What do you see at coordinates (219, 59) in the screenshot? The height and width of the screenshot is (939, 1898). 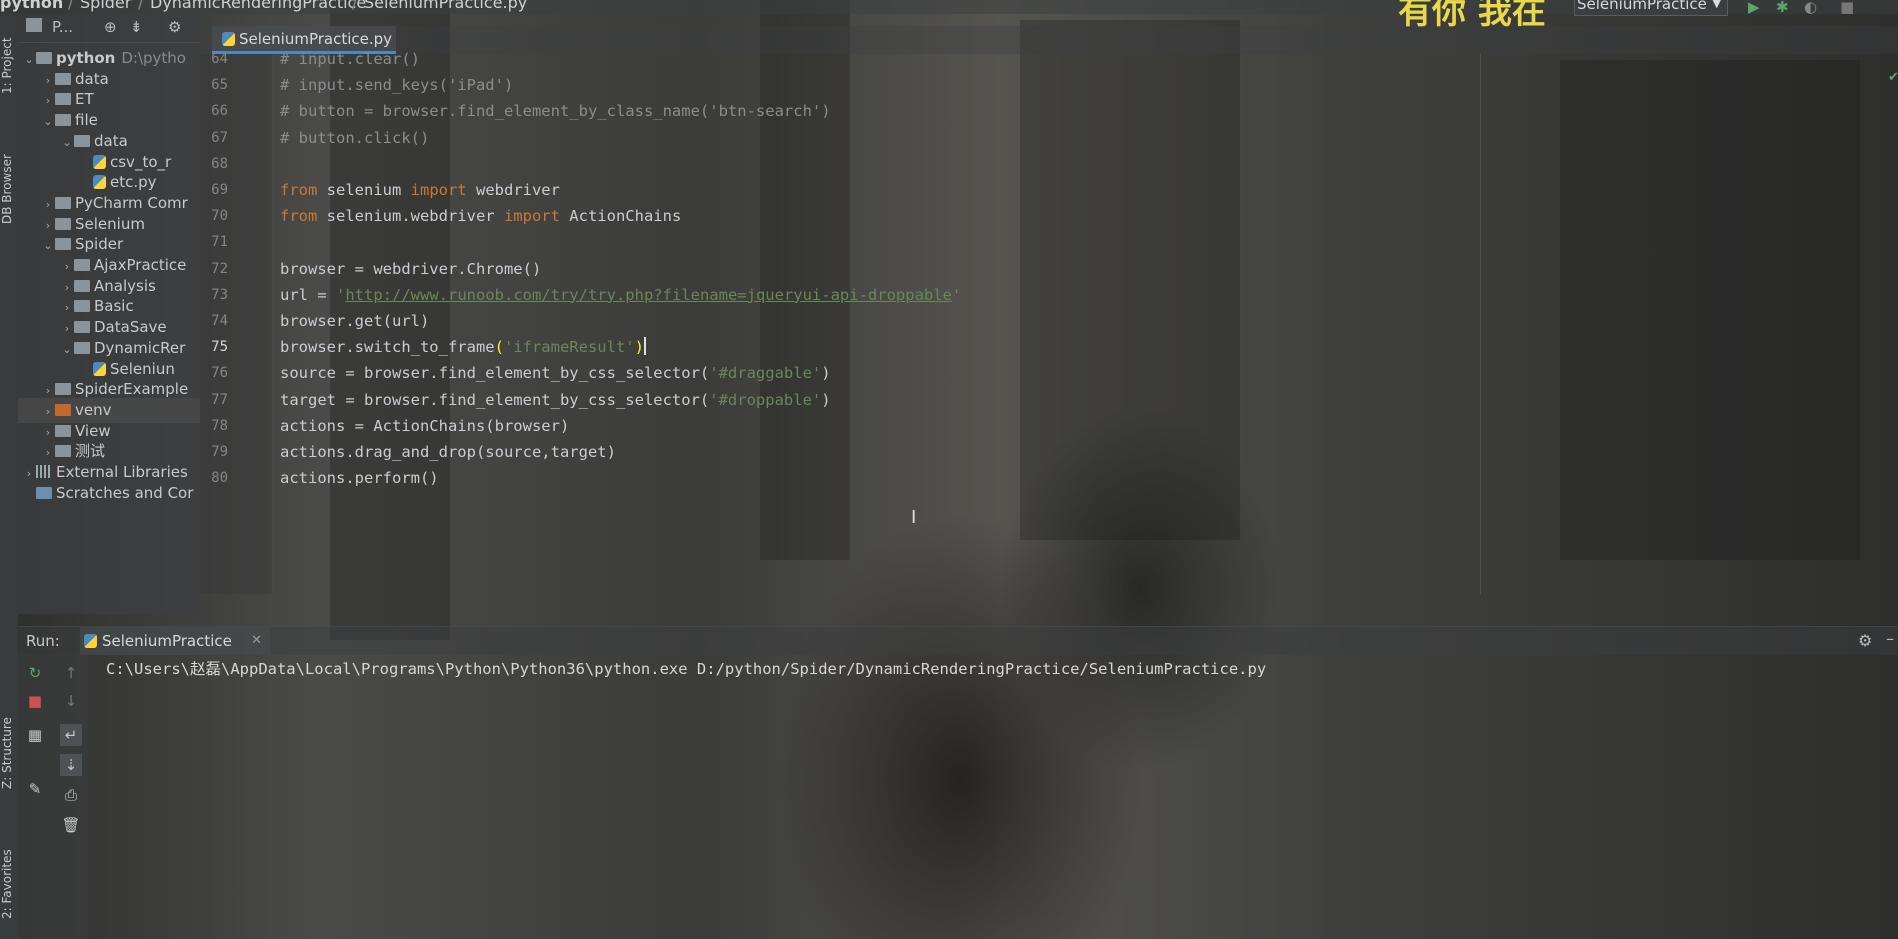 I see `line-number: 64` at bounding box center [219, 59].